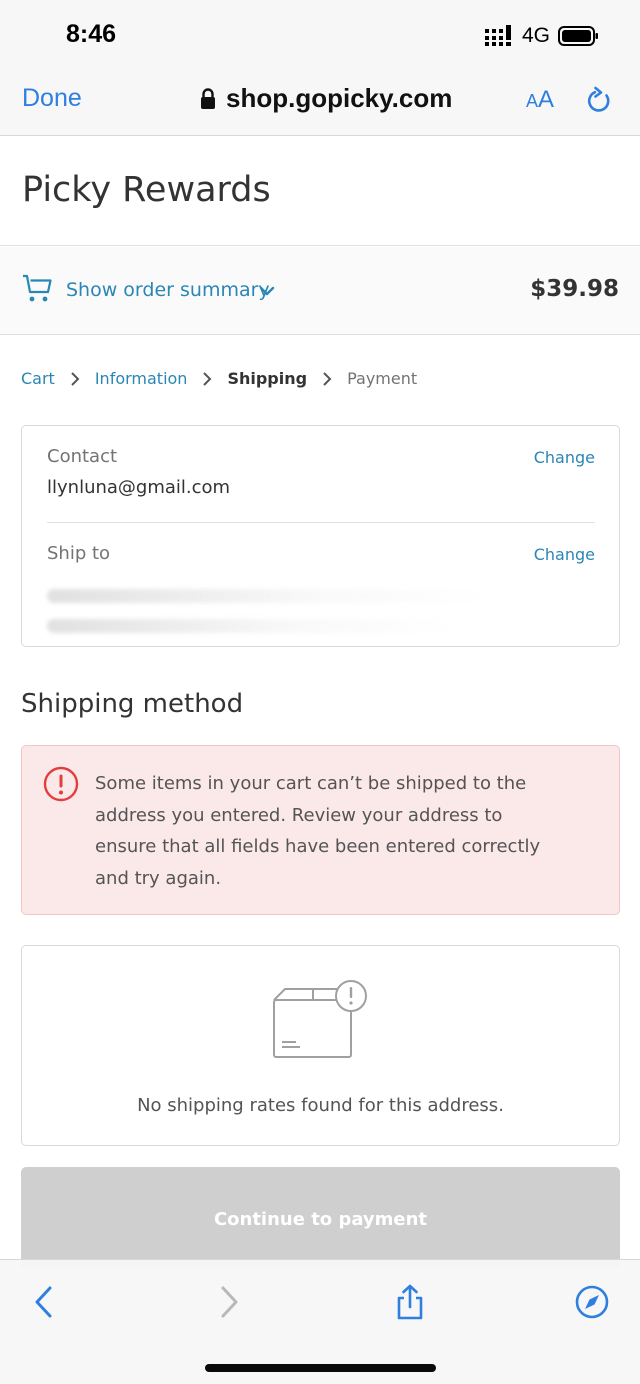 This screenshot has height=1384, width=640. Describe the element at coordinates (320, 33) in the screenshot. I see `status-bar: 8:46 4G` at that location.